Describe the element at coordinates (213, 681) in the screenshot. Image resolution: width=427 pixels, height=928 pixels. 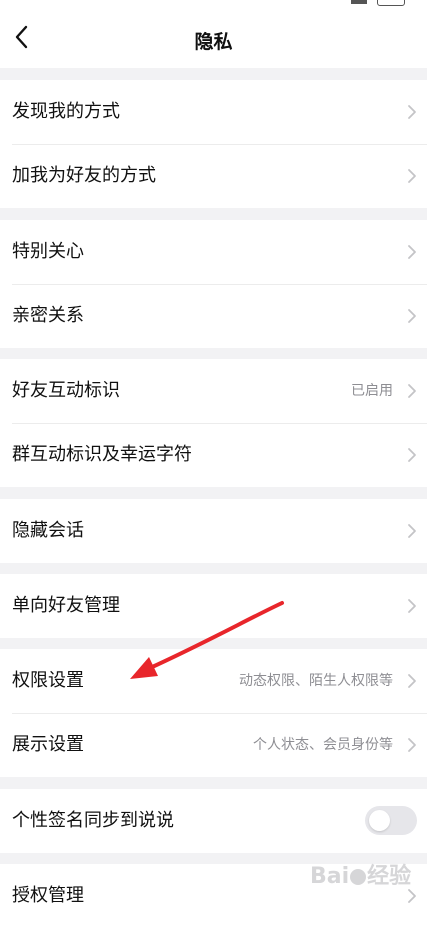
I see `permission-settings-row: 权限设置 动态权限、陌生人权限等` at that location.